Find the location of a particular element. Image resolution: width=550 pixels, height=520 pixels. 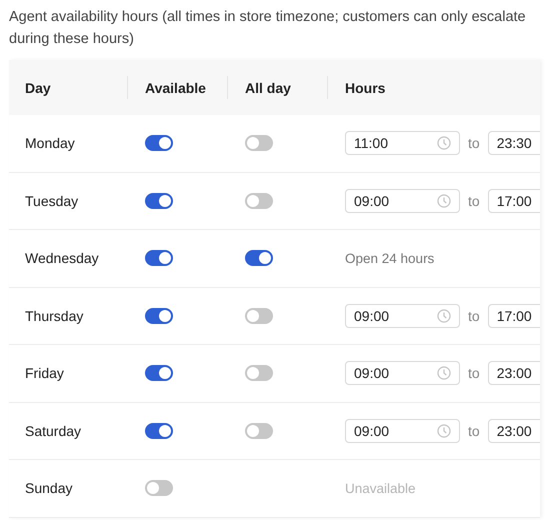

column-header: Available is located at coordinates (175, 88).